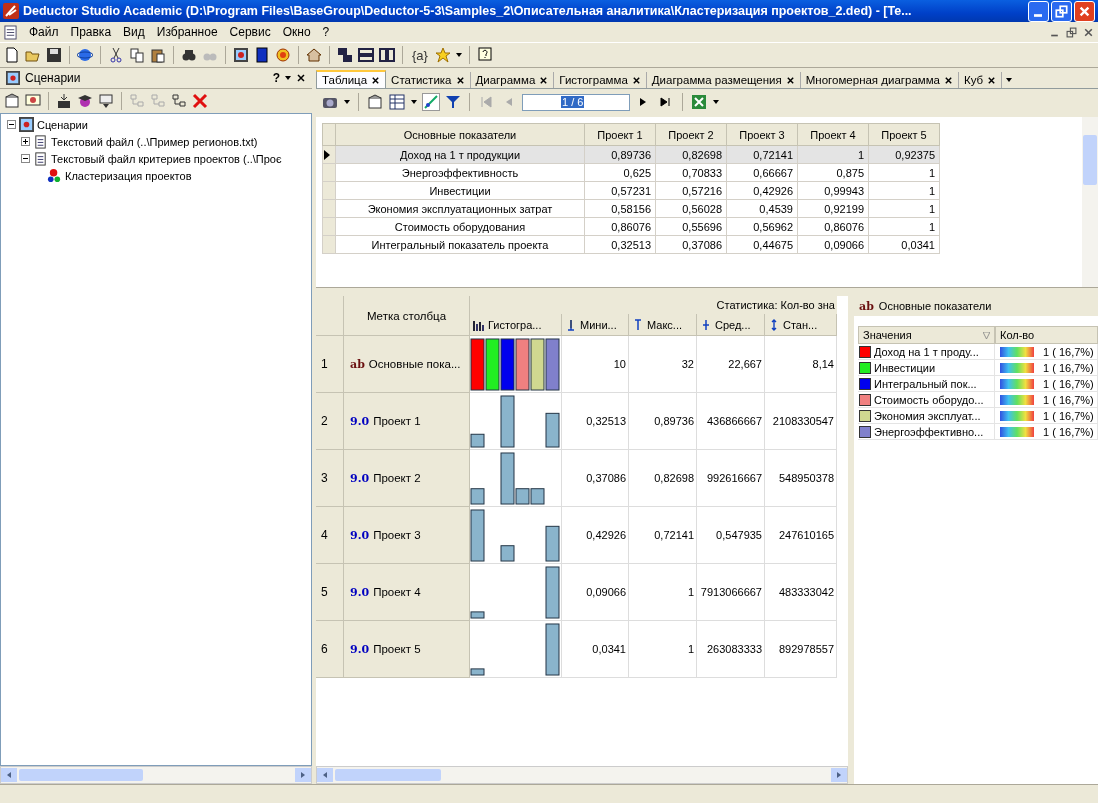 The height and width of the screenshot is (803, 1098). What do you see at coordinates (250, 32) in the screenshot?
I see `menu-item: Сервис` at bounding box center [250, 32].